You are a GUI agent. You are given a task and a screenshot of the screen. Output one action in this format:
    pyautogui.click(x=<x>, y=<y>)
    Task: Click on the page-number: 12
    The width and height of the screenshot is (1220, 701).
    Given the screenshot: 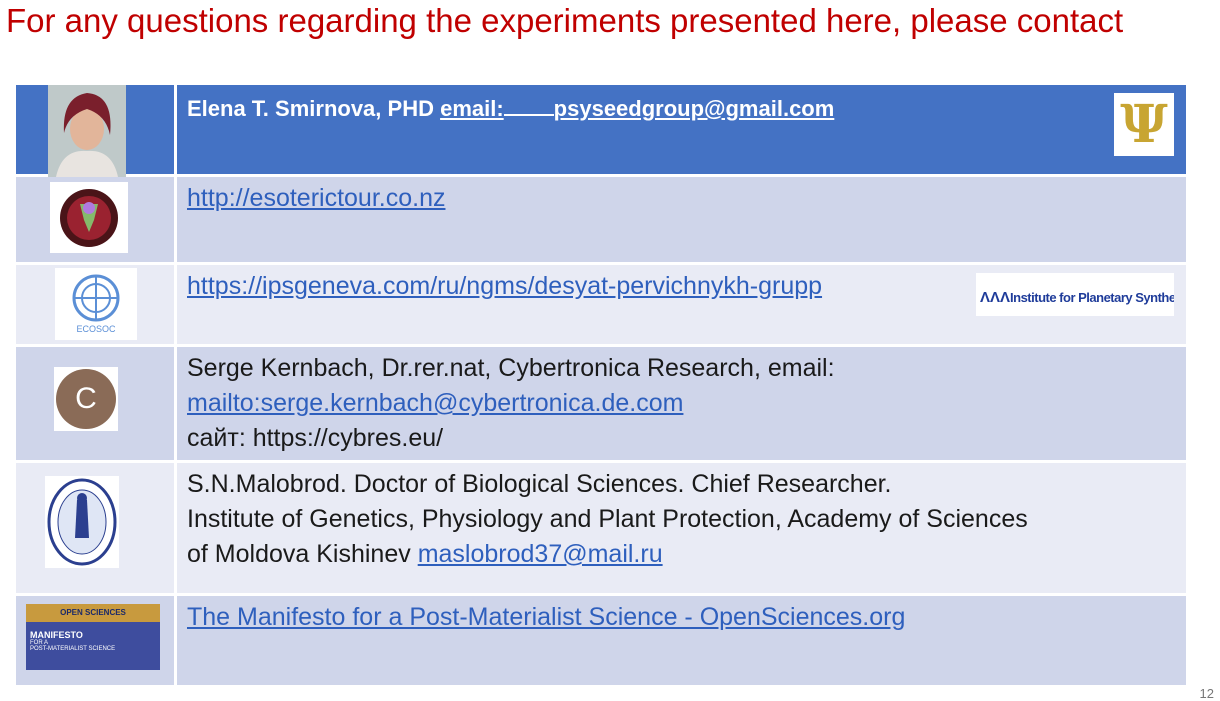 What is the action you would take?
    pyautogui.click(x=1206, y=693)
    